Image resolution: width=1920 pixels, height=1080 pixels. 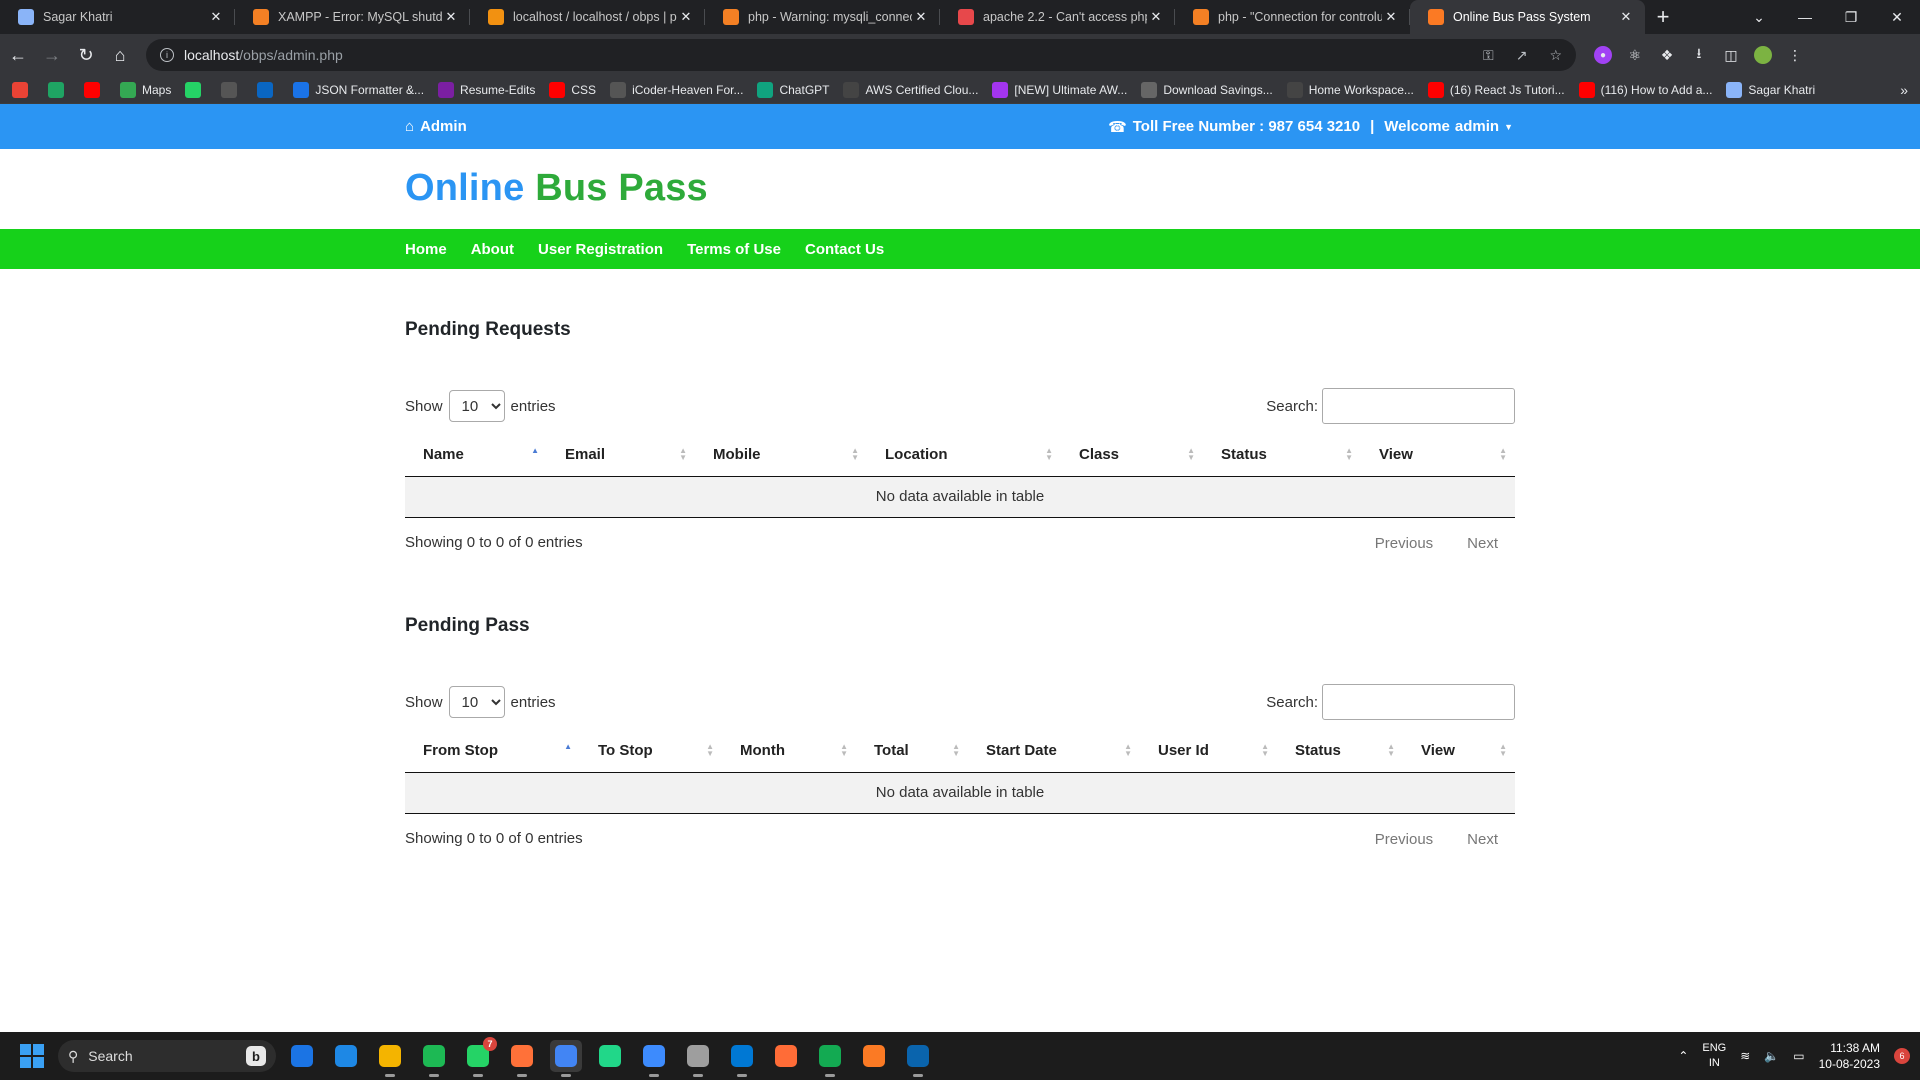 I want to click on reload-icon: ↻, so click(x=86, y=55).